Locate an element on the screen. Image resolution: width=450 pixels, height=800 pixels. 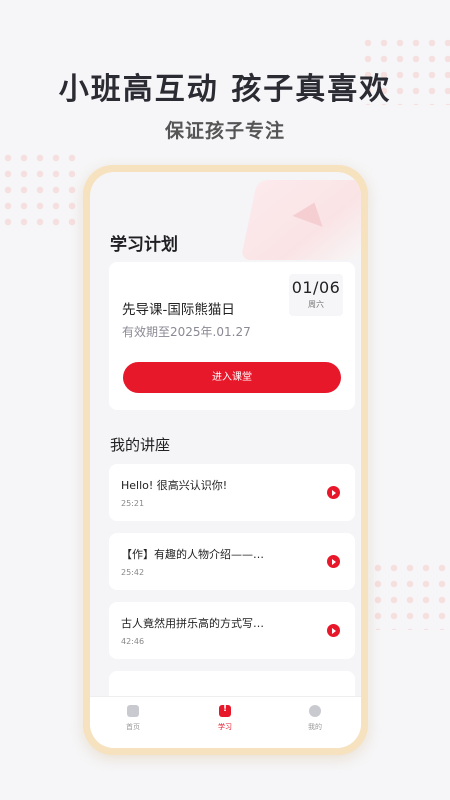
study-icon is located at coordinates (225, 710).